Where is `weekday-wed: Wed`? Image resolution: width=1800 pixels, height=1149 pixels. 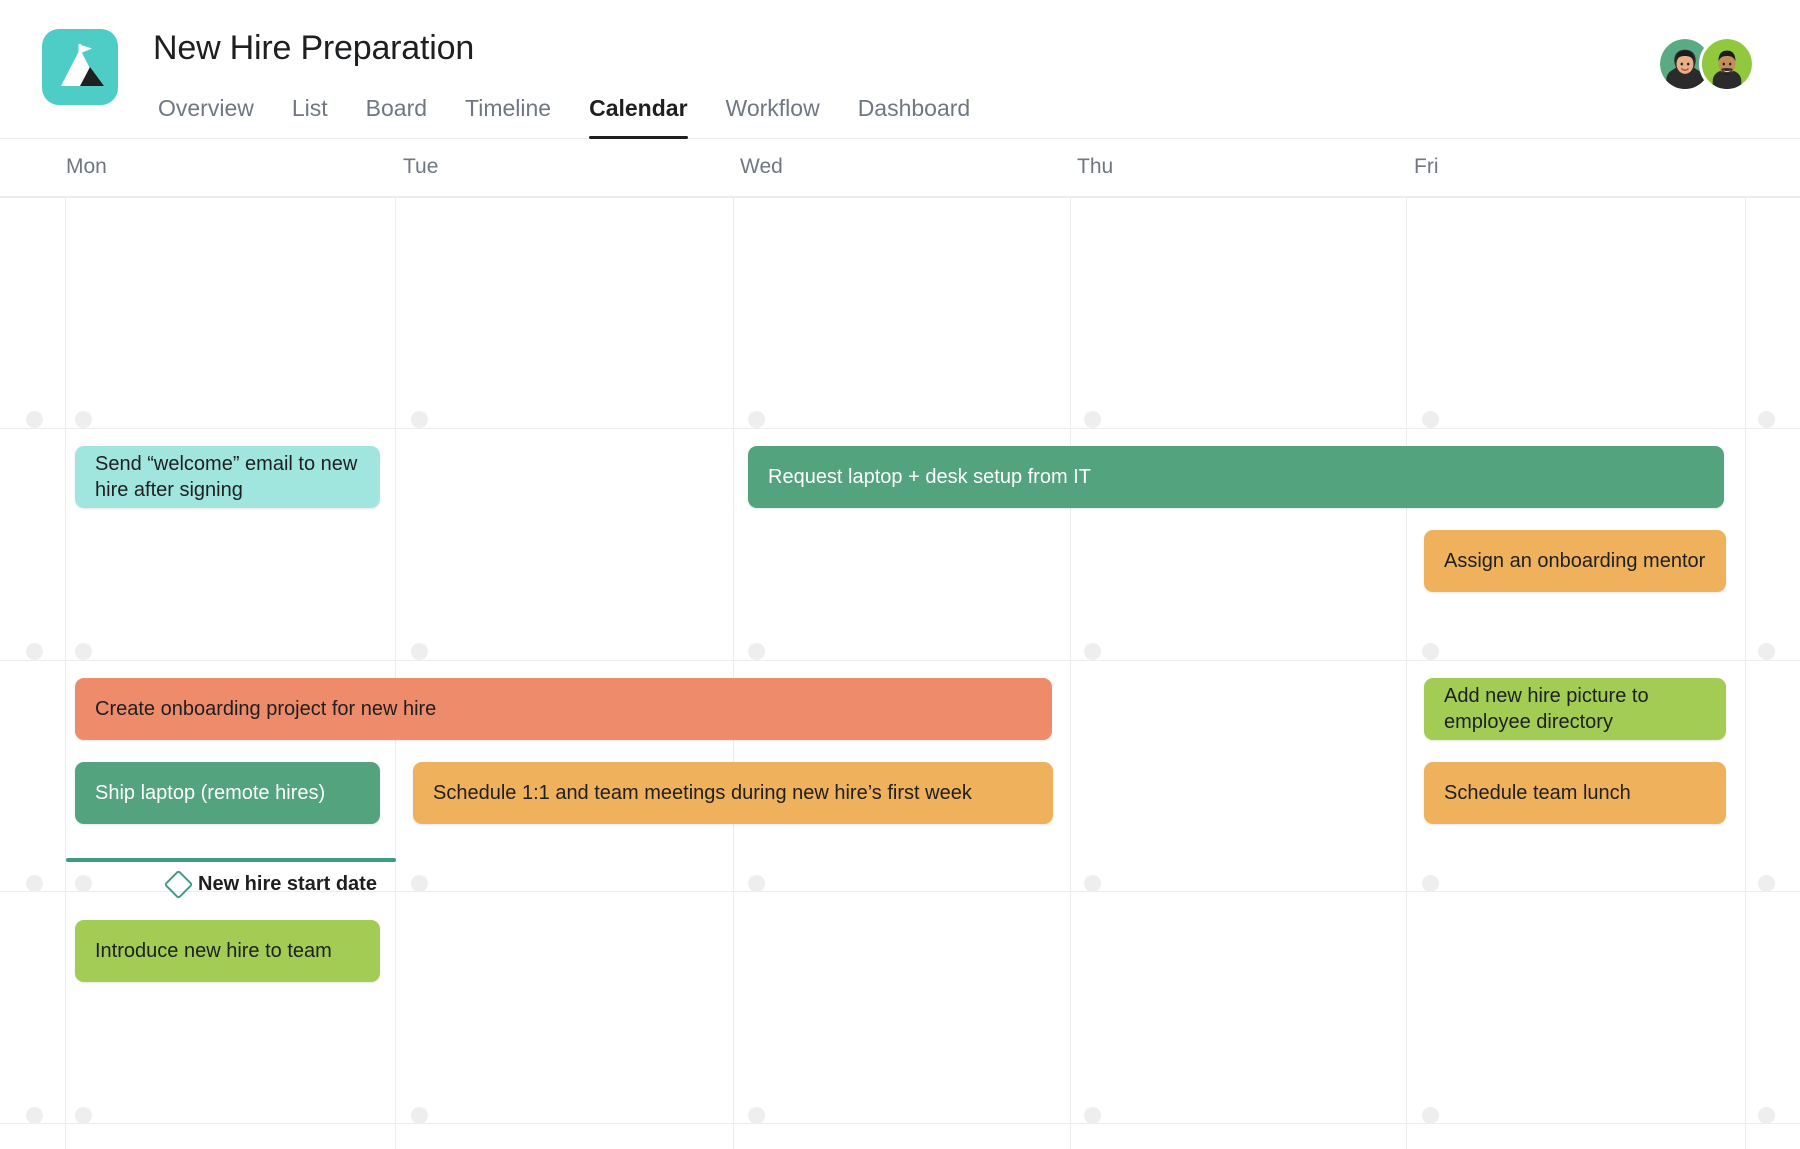 weekday-wed: Wed is located at coordinates (761, 166).